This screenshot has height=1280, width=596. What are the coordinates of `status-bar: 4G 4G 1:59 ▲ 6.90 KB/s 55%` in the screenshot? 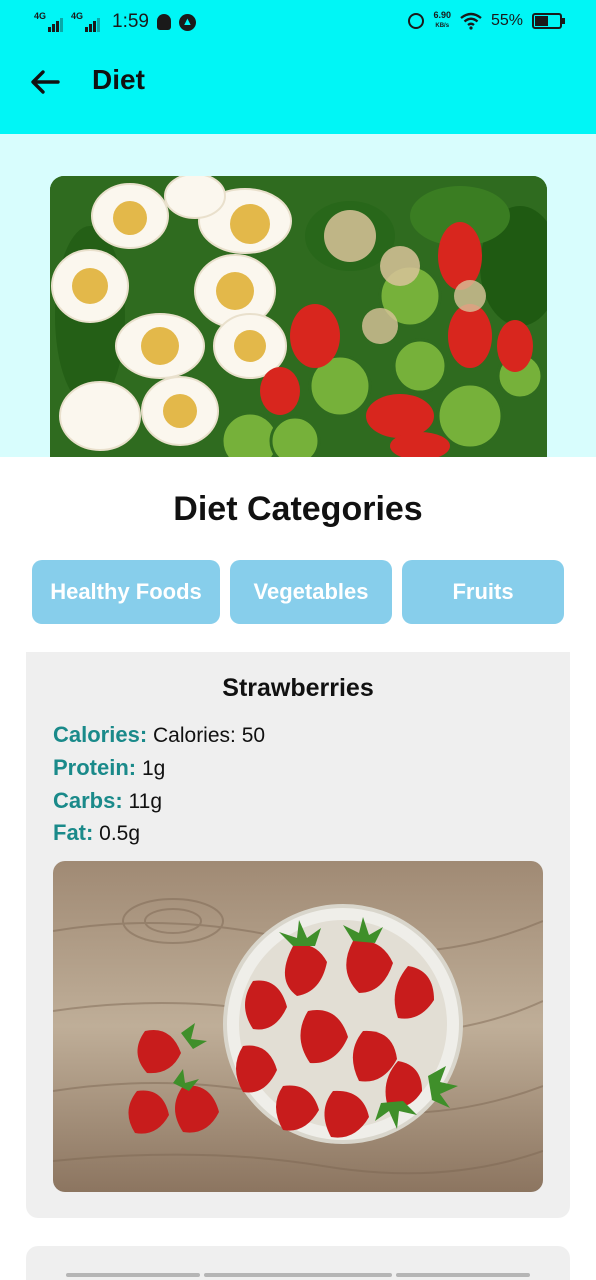 It's located at (298, 23).